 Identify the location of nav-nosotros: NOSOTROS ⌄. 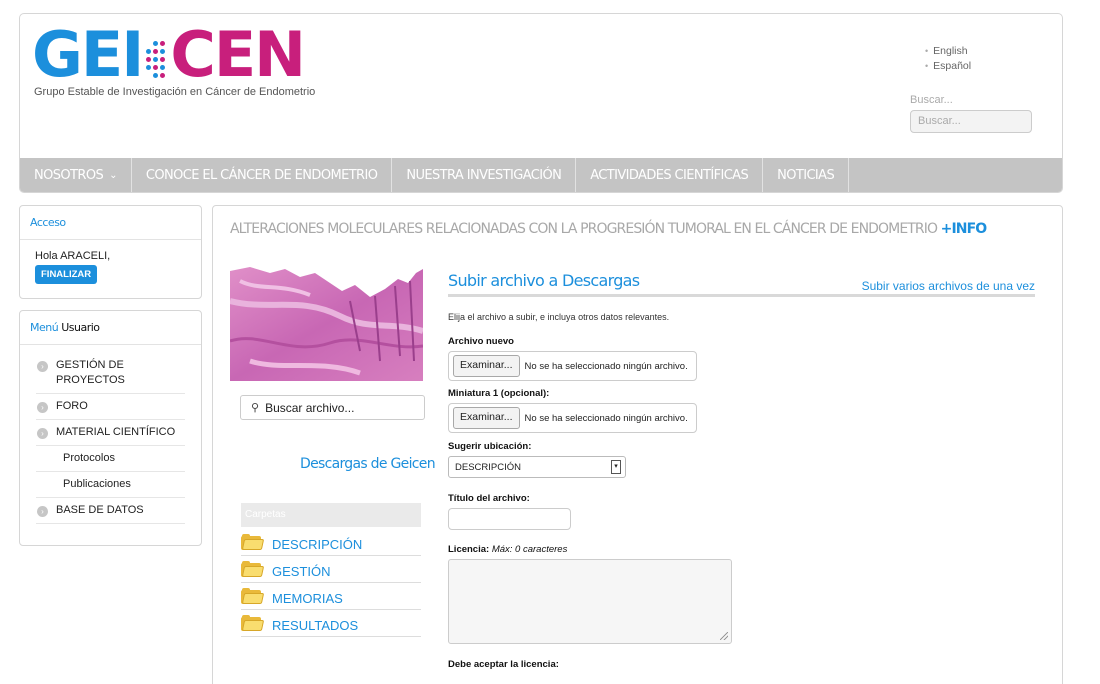
(76, 175).